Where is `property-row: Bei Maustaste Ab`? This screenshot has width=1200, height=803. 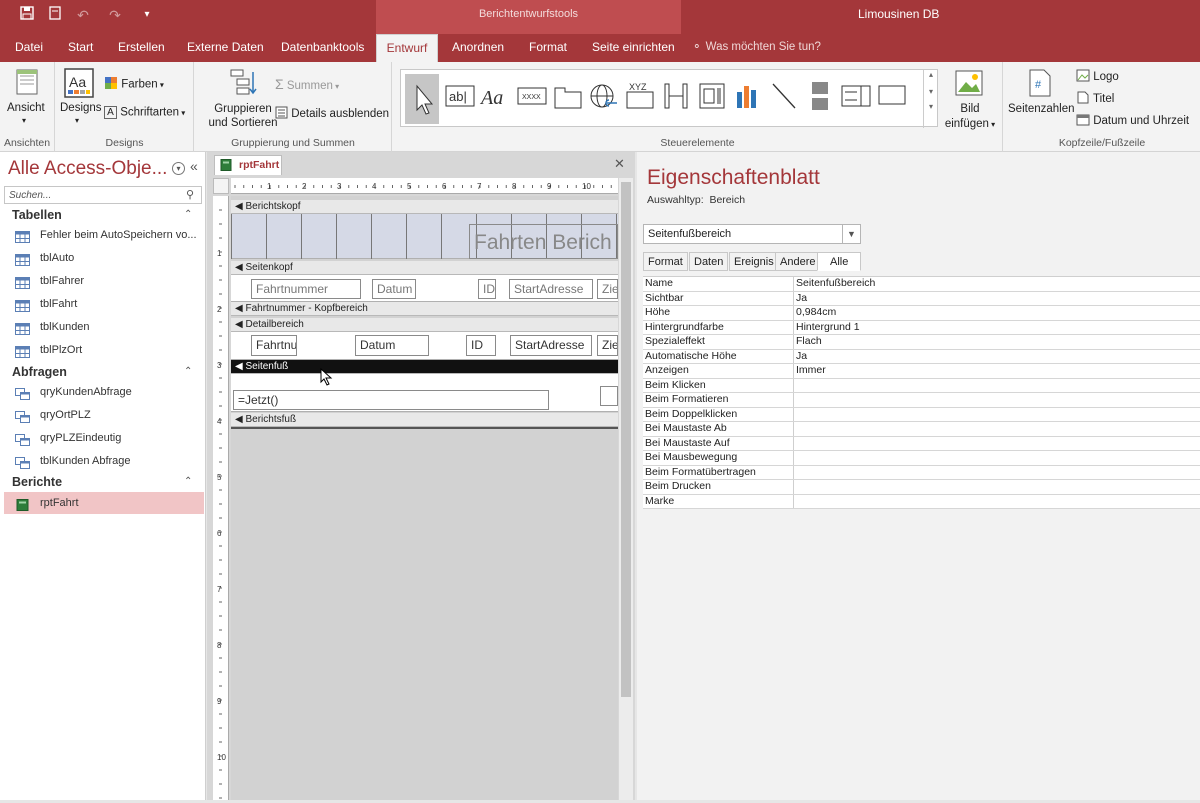 property-row: Bei Maustaste Ab is located at coordinates (921, 429).